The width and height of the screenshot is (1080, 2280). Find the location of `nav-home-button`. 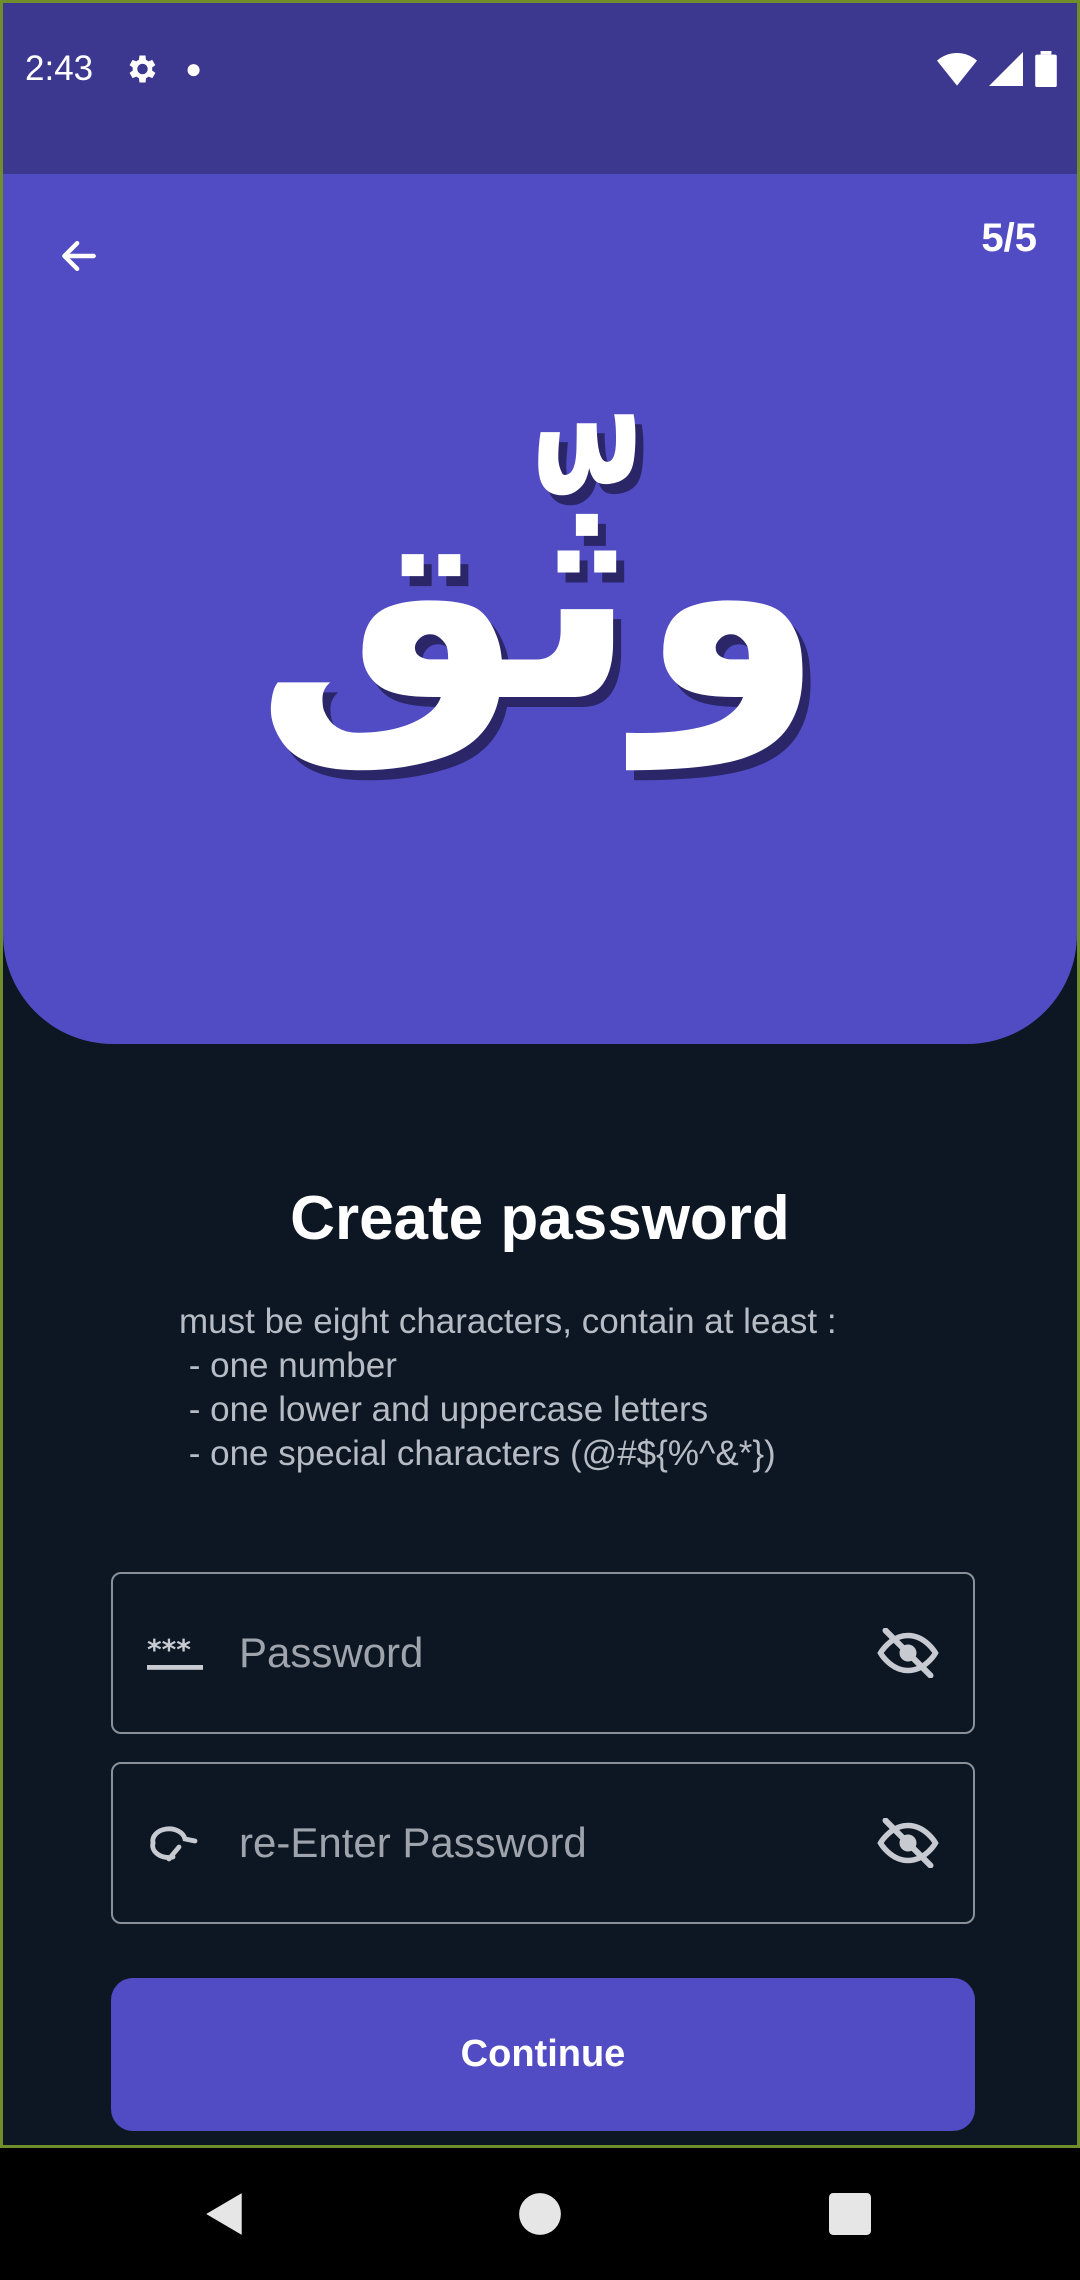

nav-home-button is located at coordinates (540, 2214).